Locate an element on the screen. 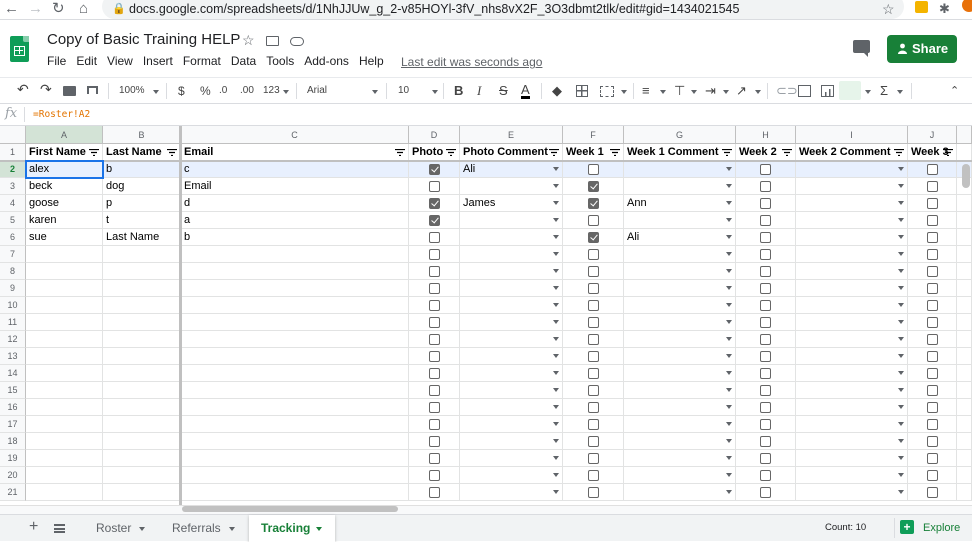 The width and height of the screenshot is (972, 542). select-all-corner is located at coordinates (13, 135).